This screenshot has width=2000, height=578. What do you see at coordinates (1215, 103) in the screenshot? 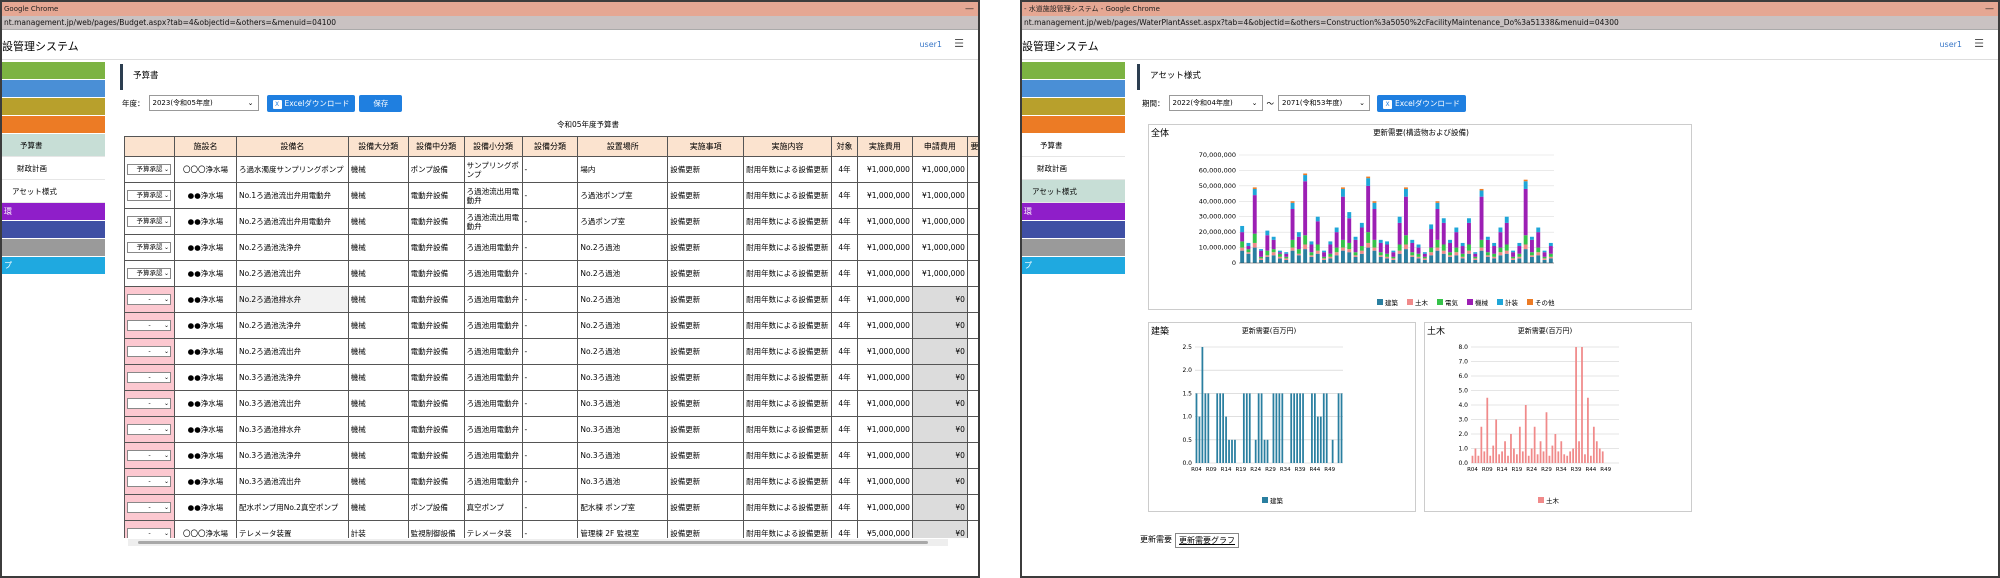
I see `period-from-select: 2022(令和04年度) ⌄` at bounding box center [1215, 103].